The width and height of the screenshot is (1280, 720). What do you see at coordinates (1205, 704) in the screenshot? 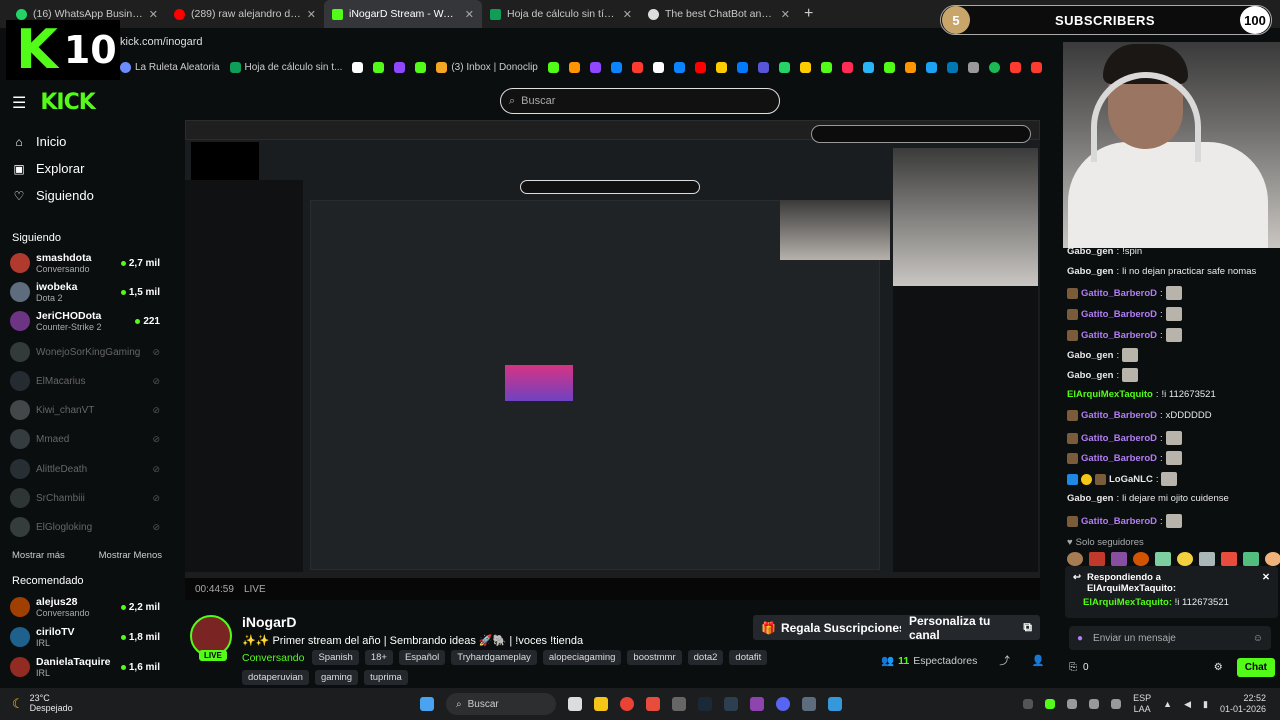
I see `battery-icon: ▮` at bounding box center [1205, 704].